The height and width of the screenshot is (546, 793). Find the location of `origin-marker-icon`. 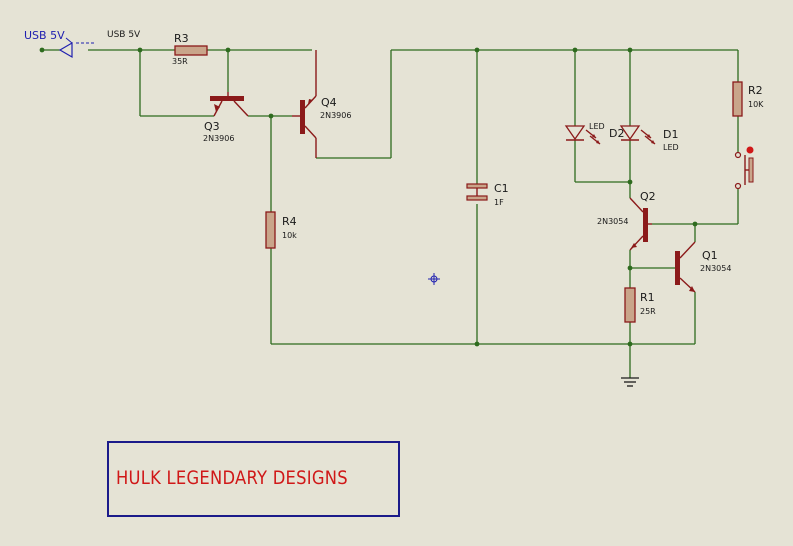

origin-marker-icon is located at coordinates (434, 279).